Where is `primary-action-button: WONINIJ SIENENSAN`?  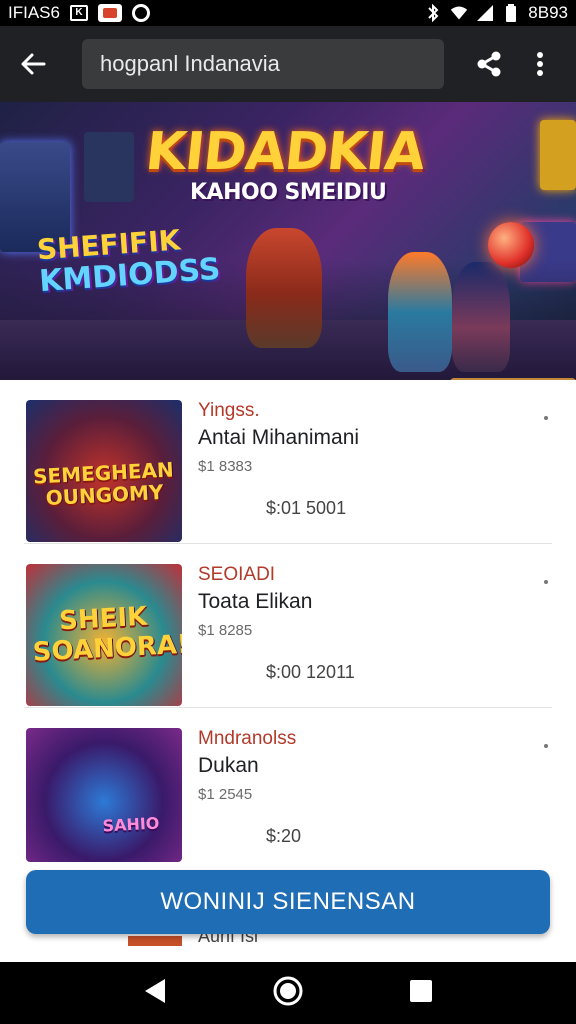
primary-action-button: WONINIJ SIENENSAN is located at coordinates (288, 902).